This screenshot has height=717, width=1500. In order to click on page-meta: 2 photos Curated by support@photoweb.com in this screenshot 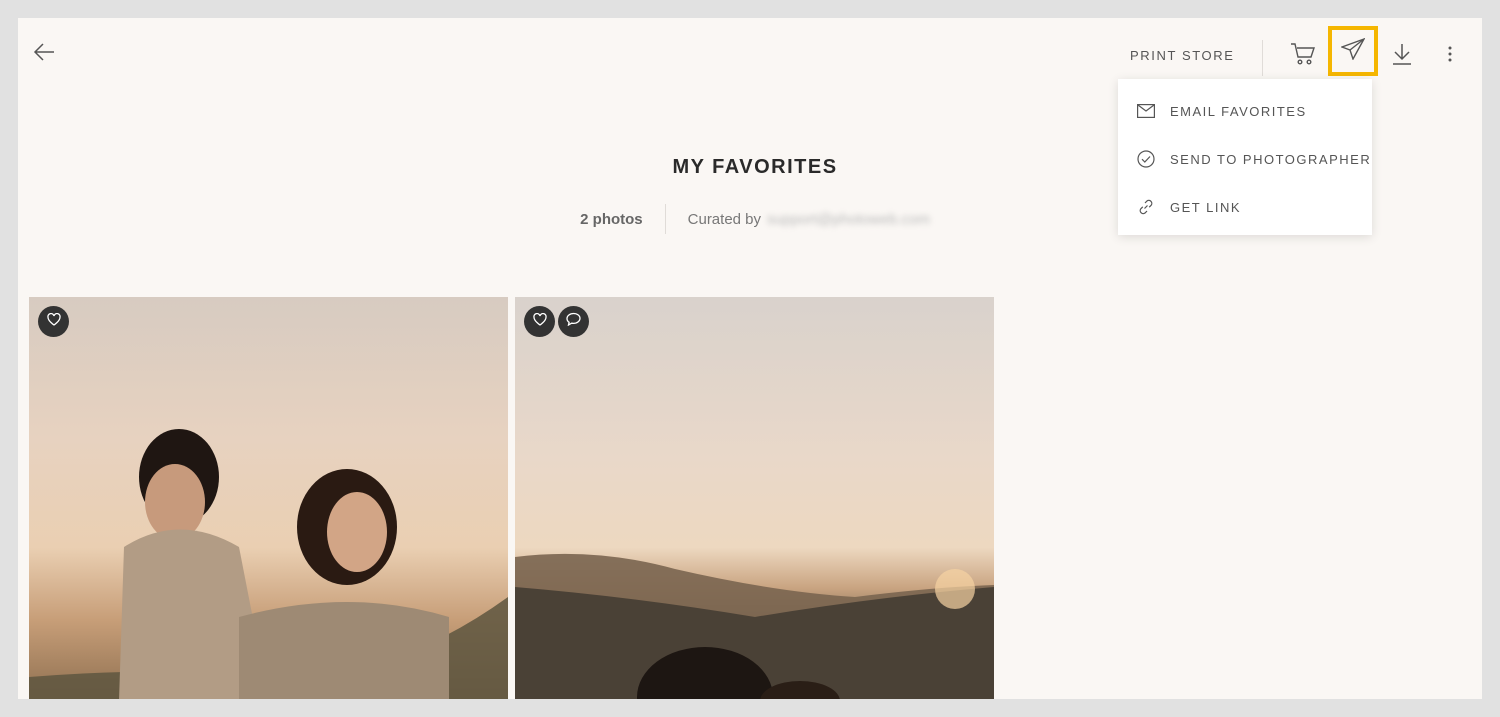, I will do `click(750, 219)`.